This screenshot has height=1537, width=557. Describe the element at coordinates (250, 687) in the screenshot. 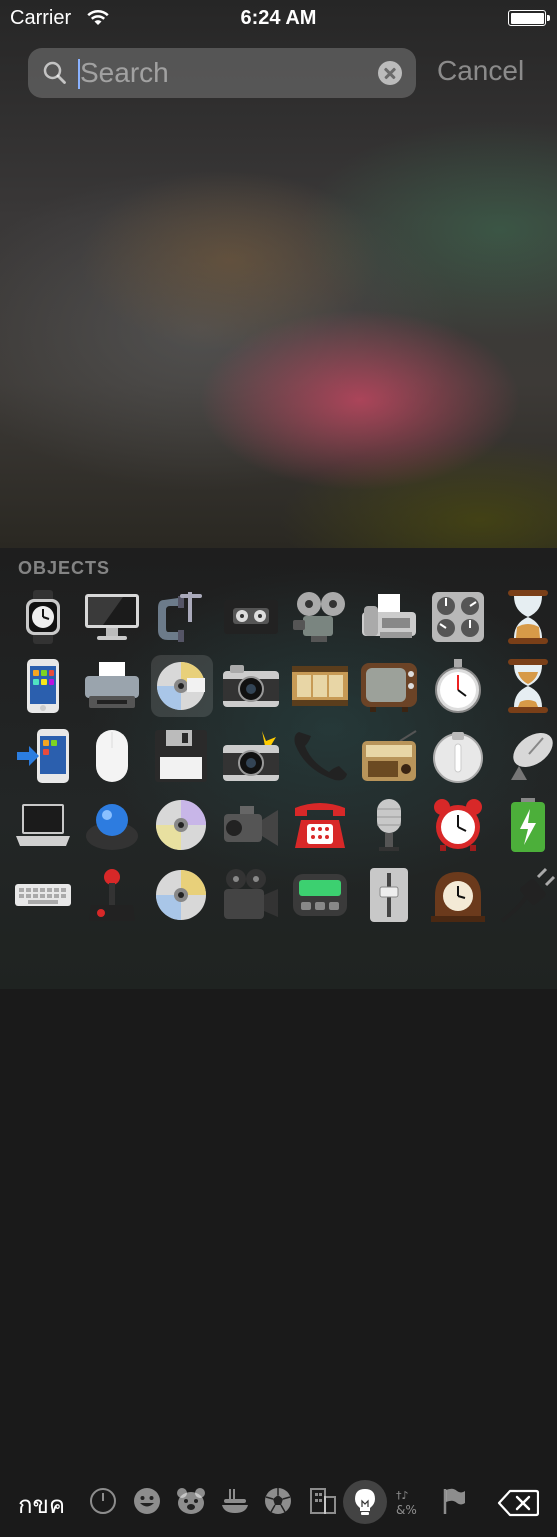

I see `emoji-camera` at that location.